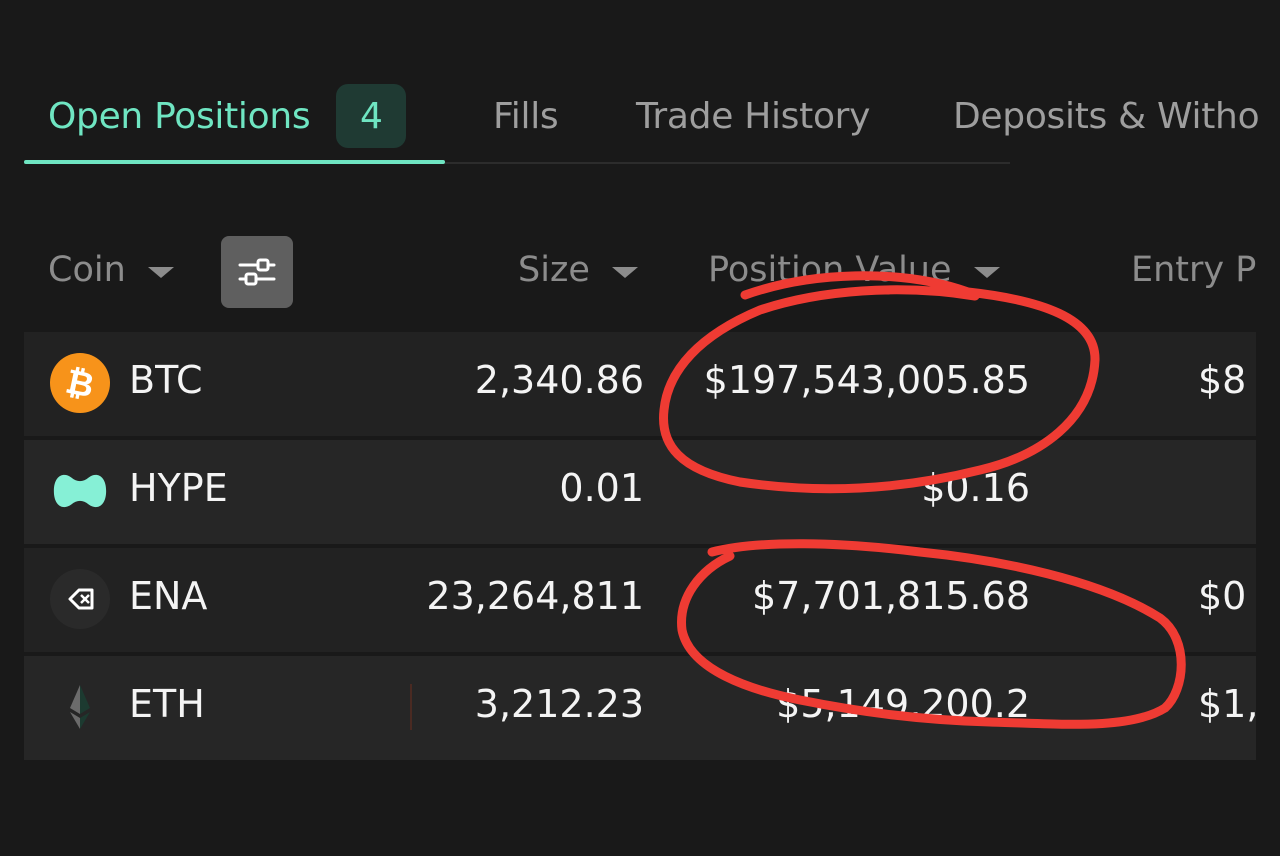  I want to click on entry-price: $8, so click(1222, 380).